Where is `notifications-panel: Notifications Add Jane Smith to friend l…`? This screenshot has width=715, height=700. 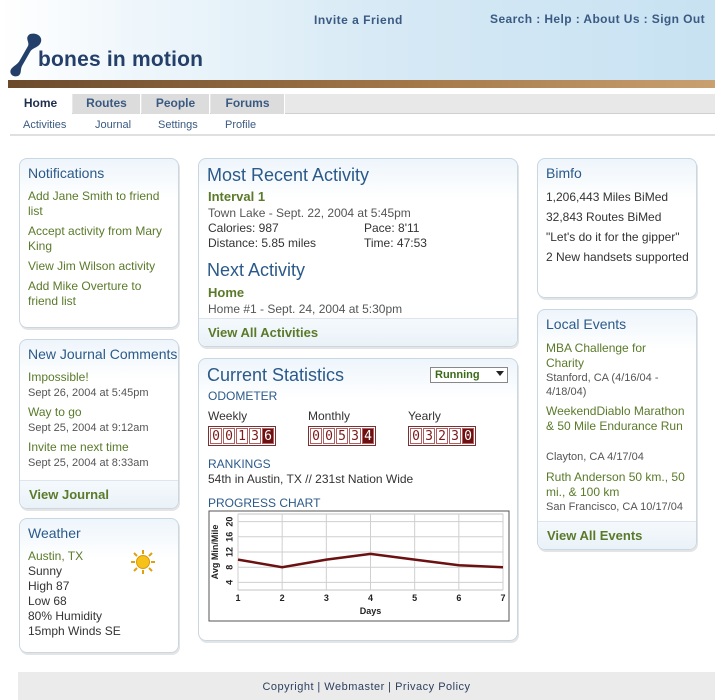
notifications-panel: Notifications Add Jane Smith to friend l… is located at coordinates (99, 243).